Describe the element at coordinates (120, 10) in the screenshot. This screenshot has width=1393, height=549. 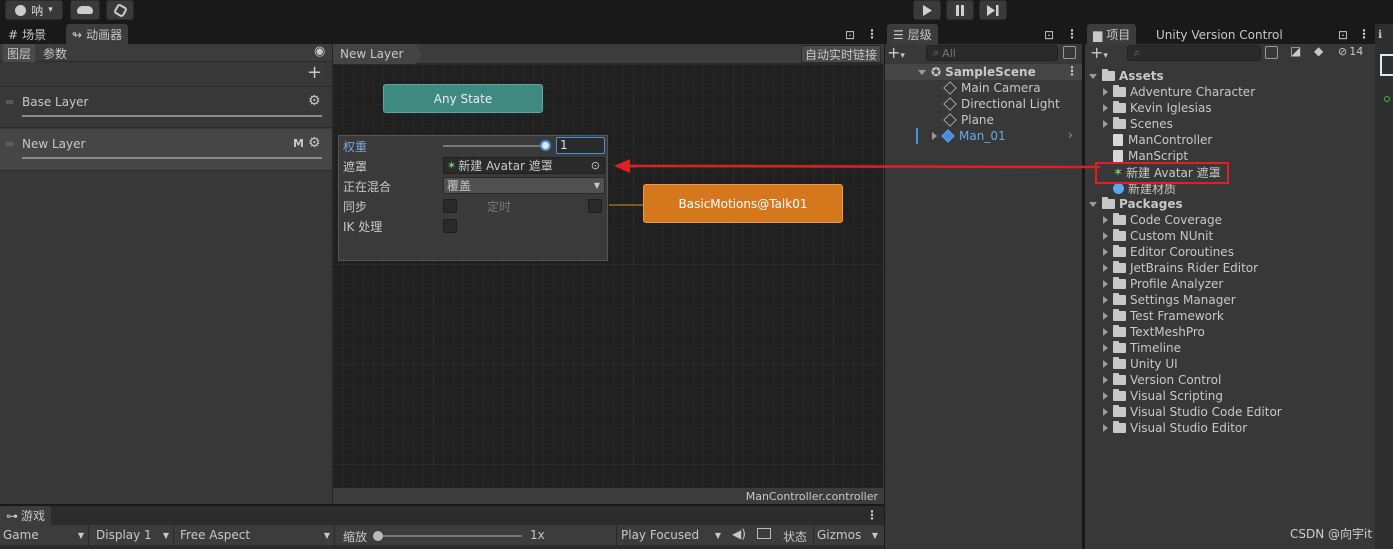
I see `collab-button` at that location.